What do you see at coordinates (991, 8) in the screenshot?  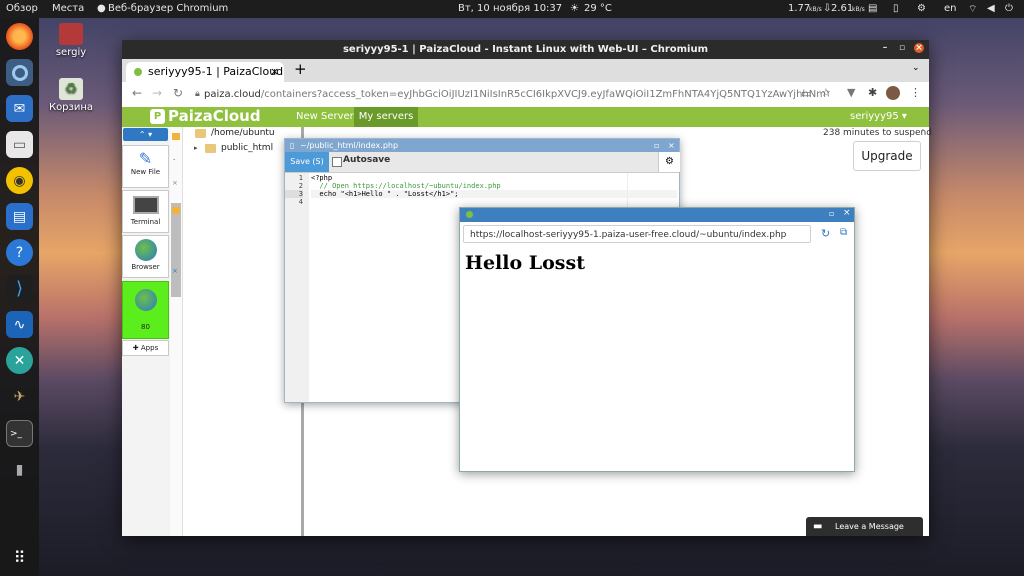 I see `volume-icon: ◀` at bounding box center [991, 8].